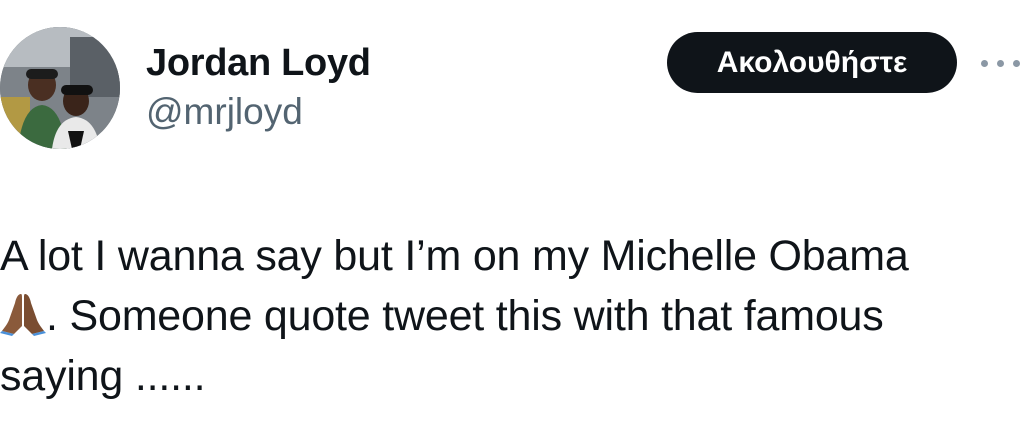  Describe the element at coordinates (812, 62) in the screenshot. I see `follow-button: Ακολουθήστε` at that location.